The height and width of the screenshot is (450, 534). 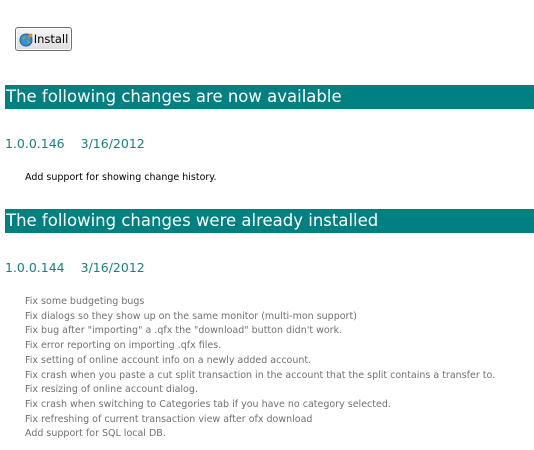 I want to click on installed-version: 1.0.0.144, so click(x=35, y=267).